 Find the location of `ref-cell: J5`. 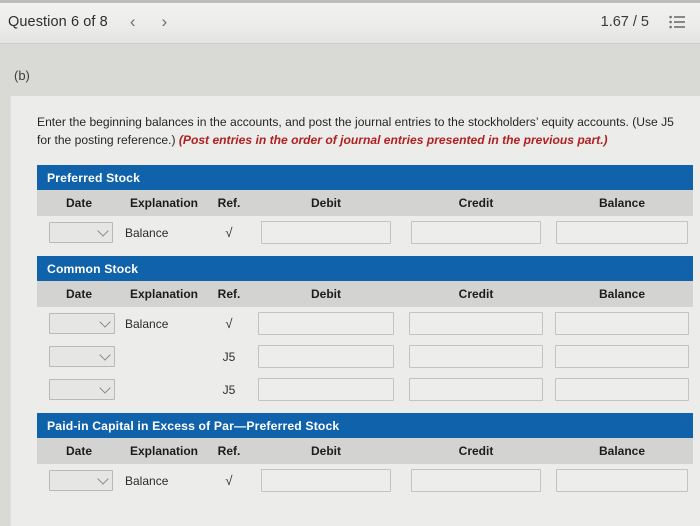

ref-cell: J5 is located at coordinates (229, 357).